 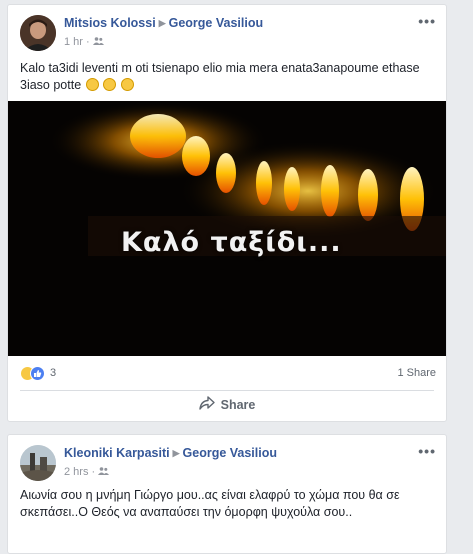 I want to click on share-label: Share, so click(x=238, y=404).